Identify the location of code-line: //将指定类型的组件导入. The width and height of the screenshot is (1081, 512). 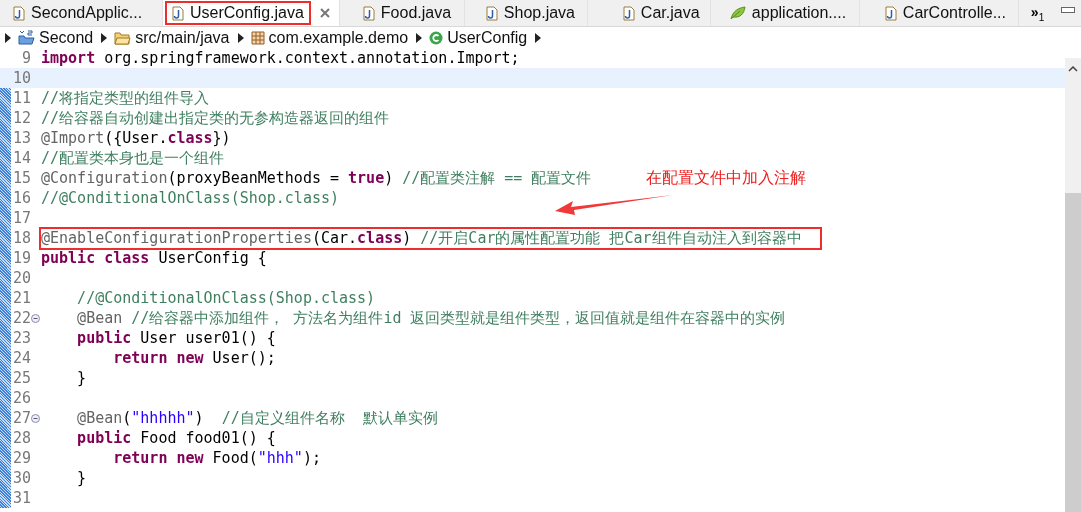
(125, 98).